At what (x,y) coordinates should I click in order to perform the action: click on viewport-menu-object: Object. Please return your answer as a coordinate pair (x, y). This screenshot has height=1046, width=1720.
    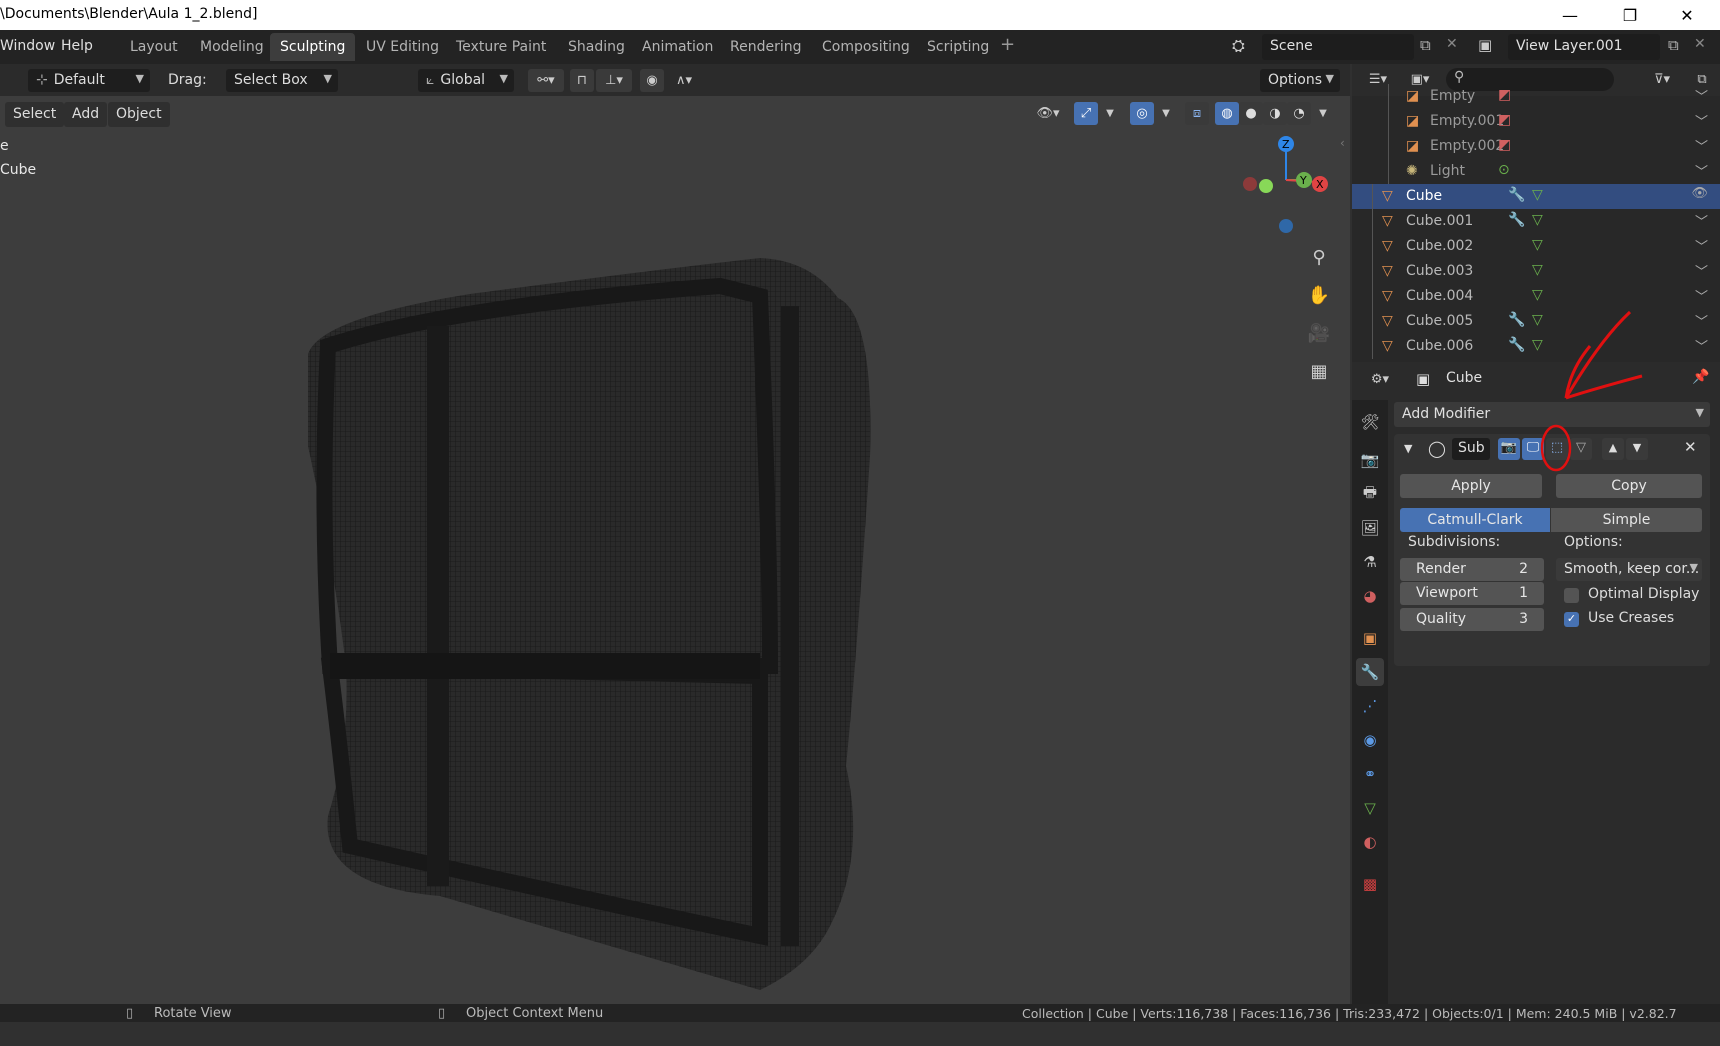
    Looking at the image, I should click on (139, 114).